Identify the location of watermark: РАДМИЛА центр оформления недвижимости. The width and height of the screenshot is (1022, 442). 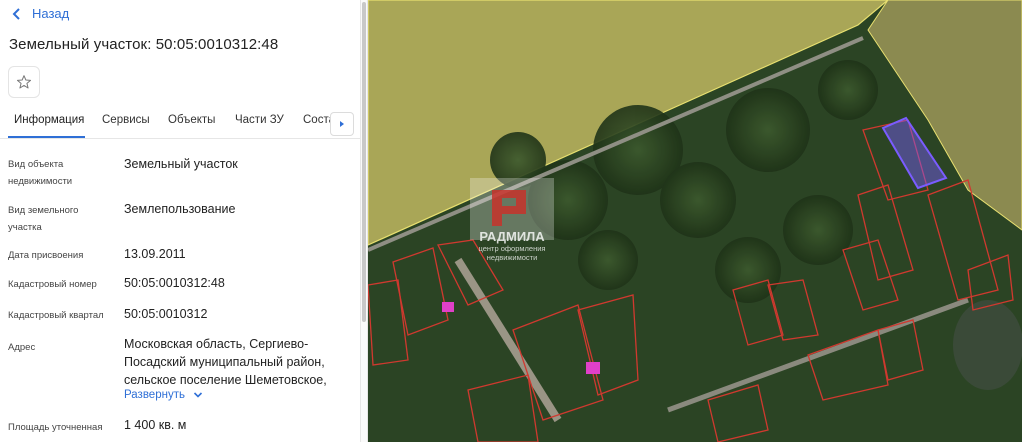
(512, 220).